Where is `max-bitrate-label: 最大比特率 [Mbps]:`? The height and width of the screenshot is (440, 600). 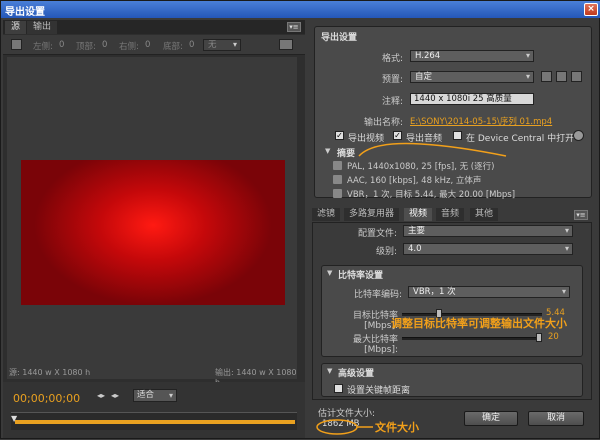 max-bitrate-label: 最大比特率 [Mbps]: is located at coordinates (375, 345).